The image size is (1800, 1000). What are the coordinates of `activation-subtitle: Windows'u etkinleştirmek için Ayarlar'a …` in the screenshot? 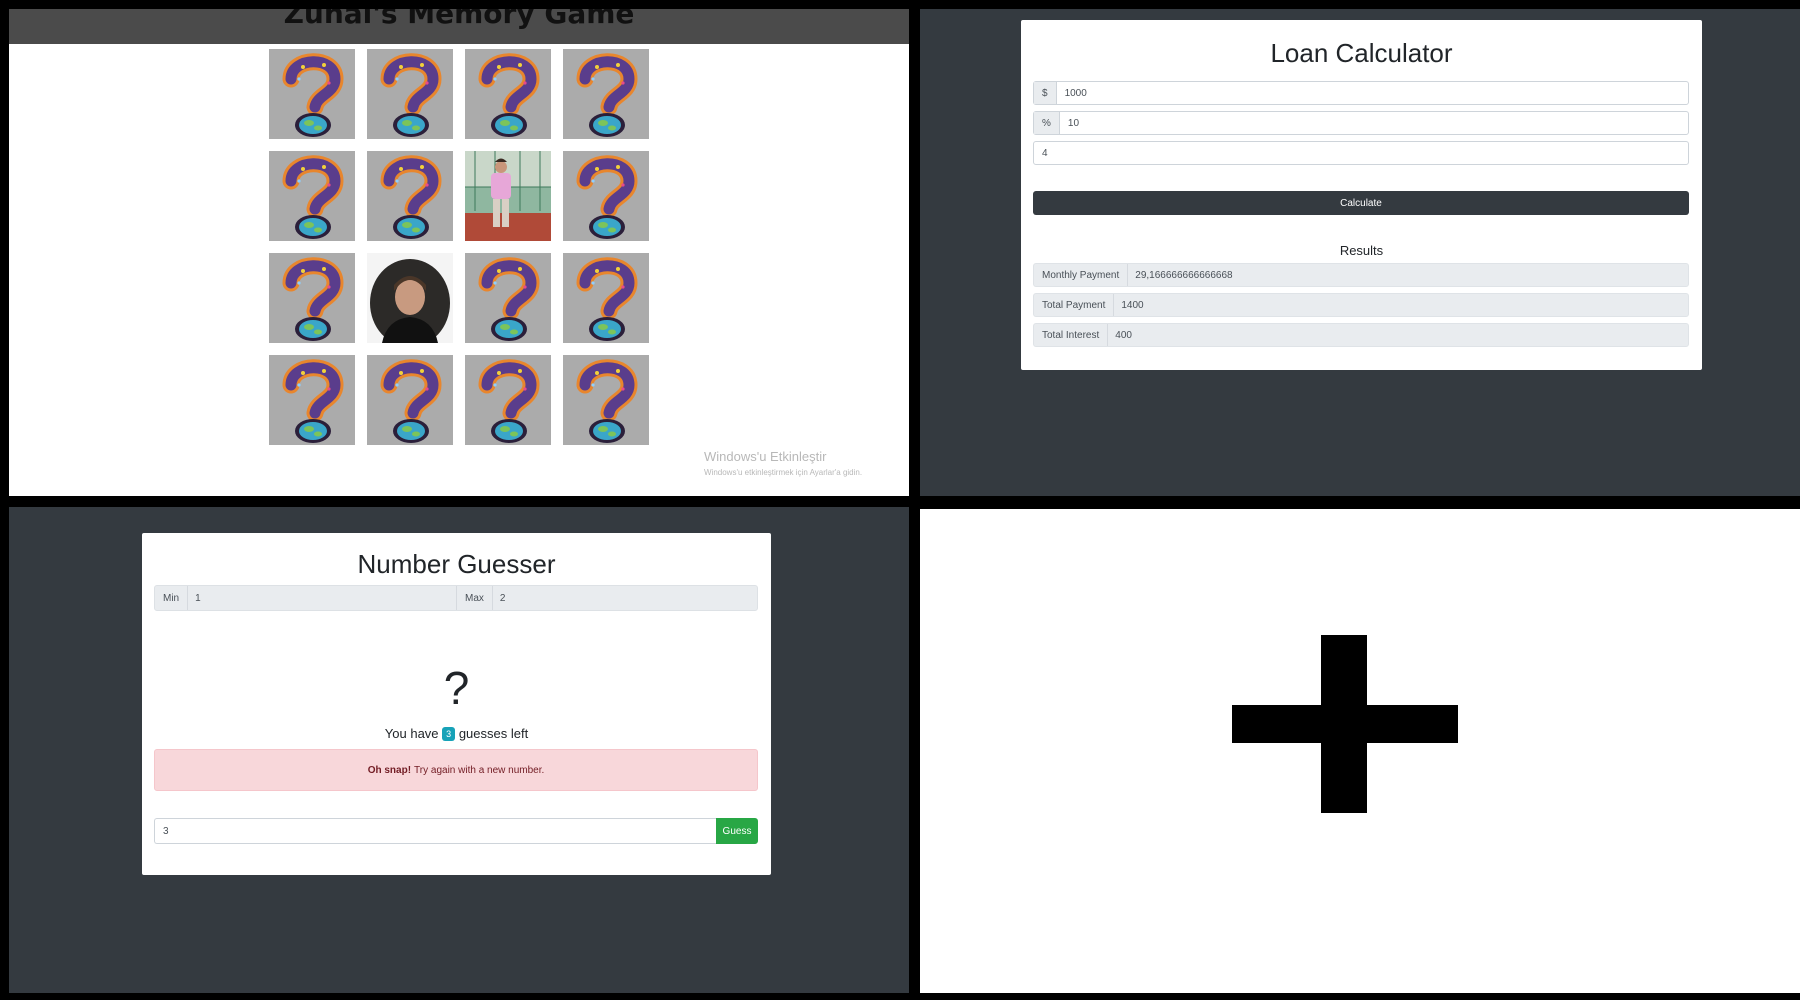 It's located at (783, 472).